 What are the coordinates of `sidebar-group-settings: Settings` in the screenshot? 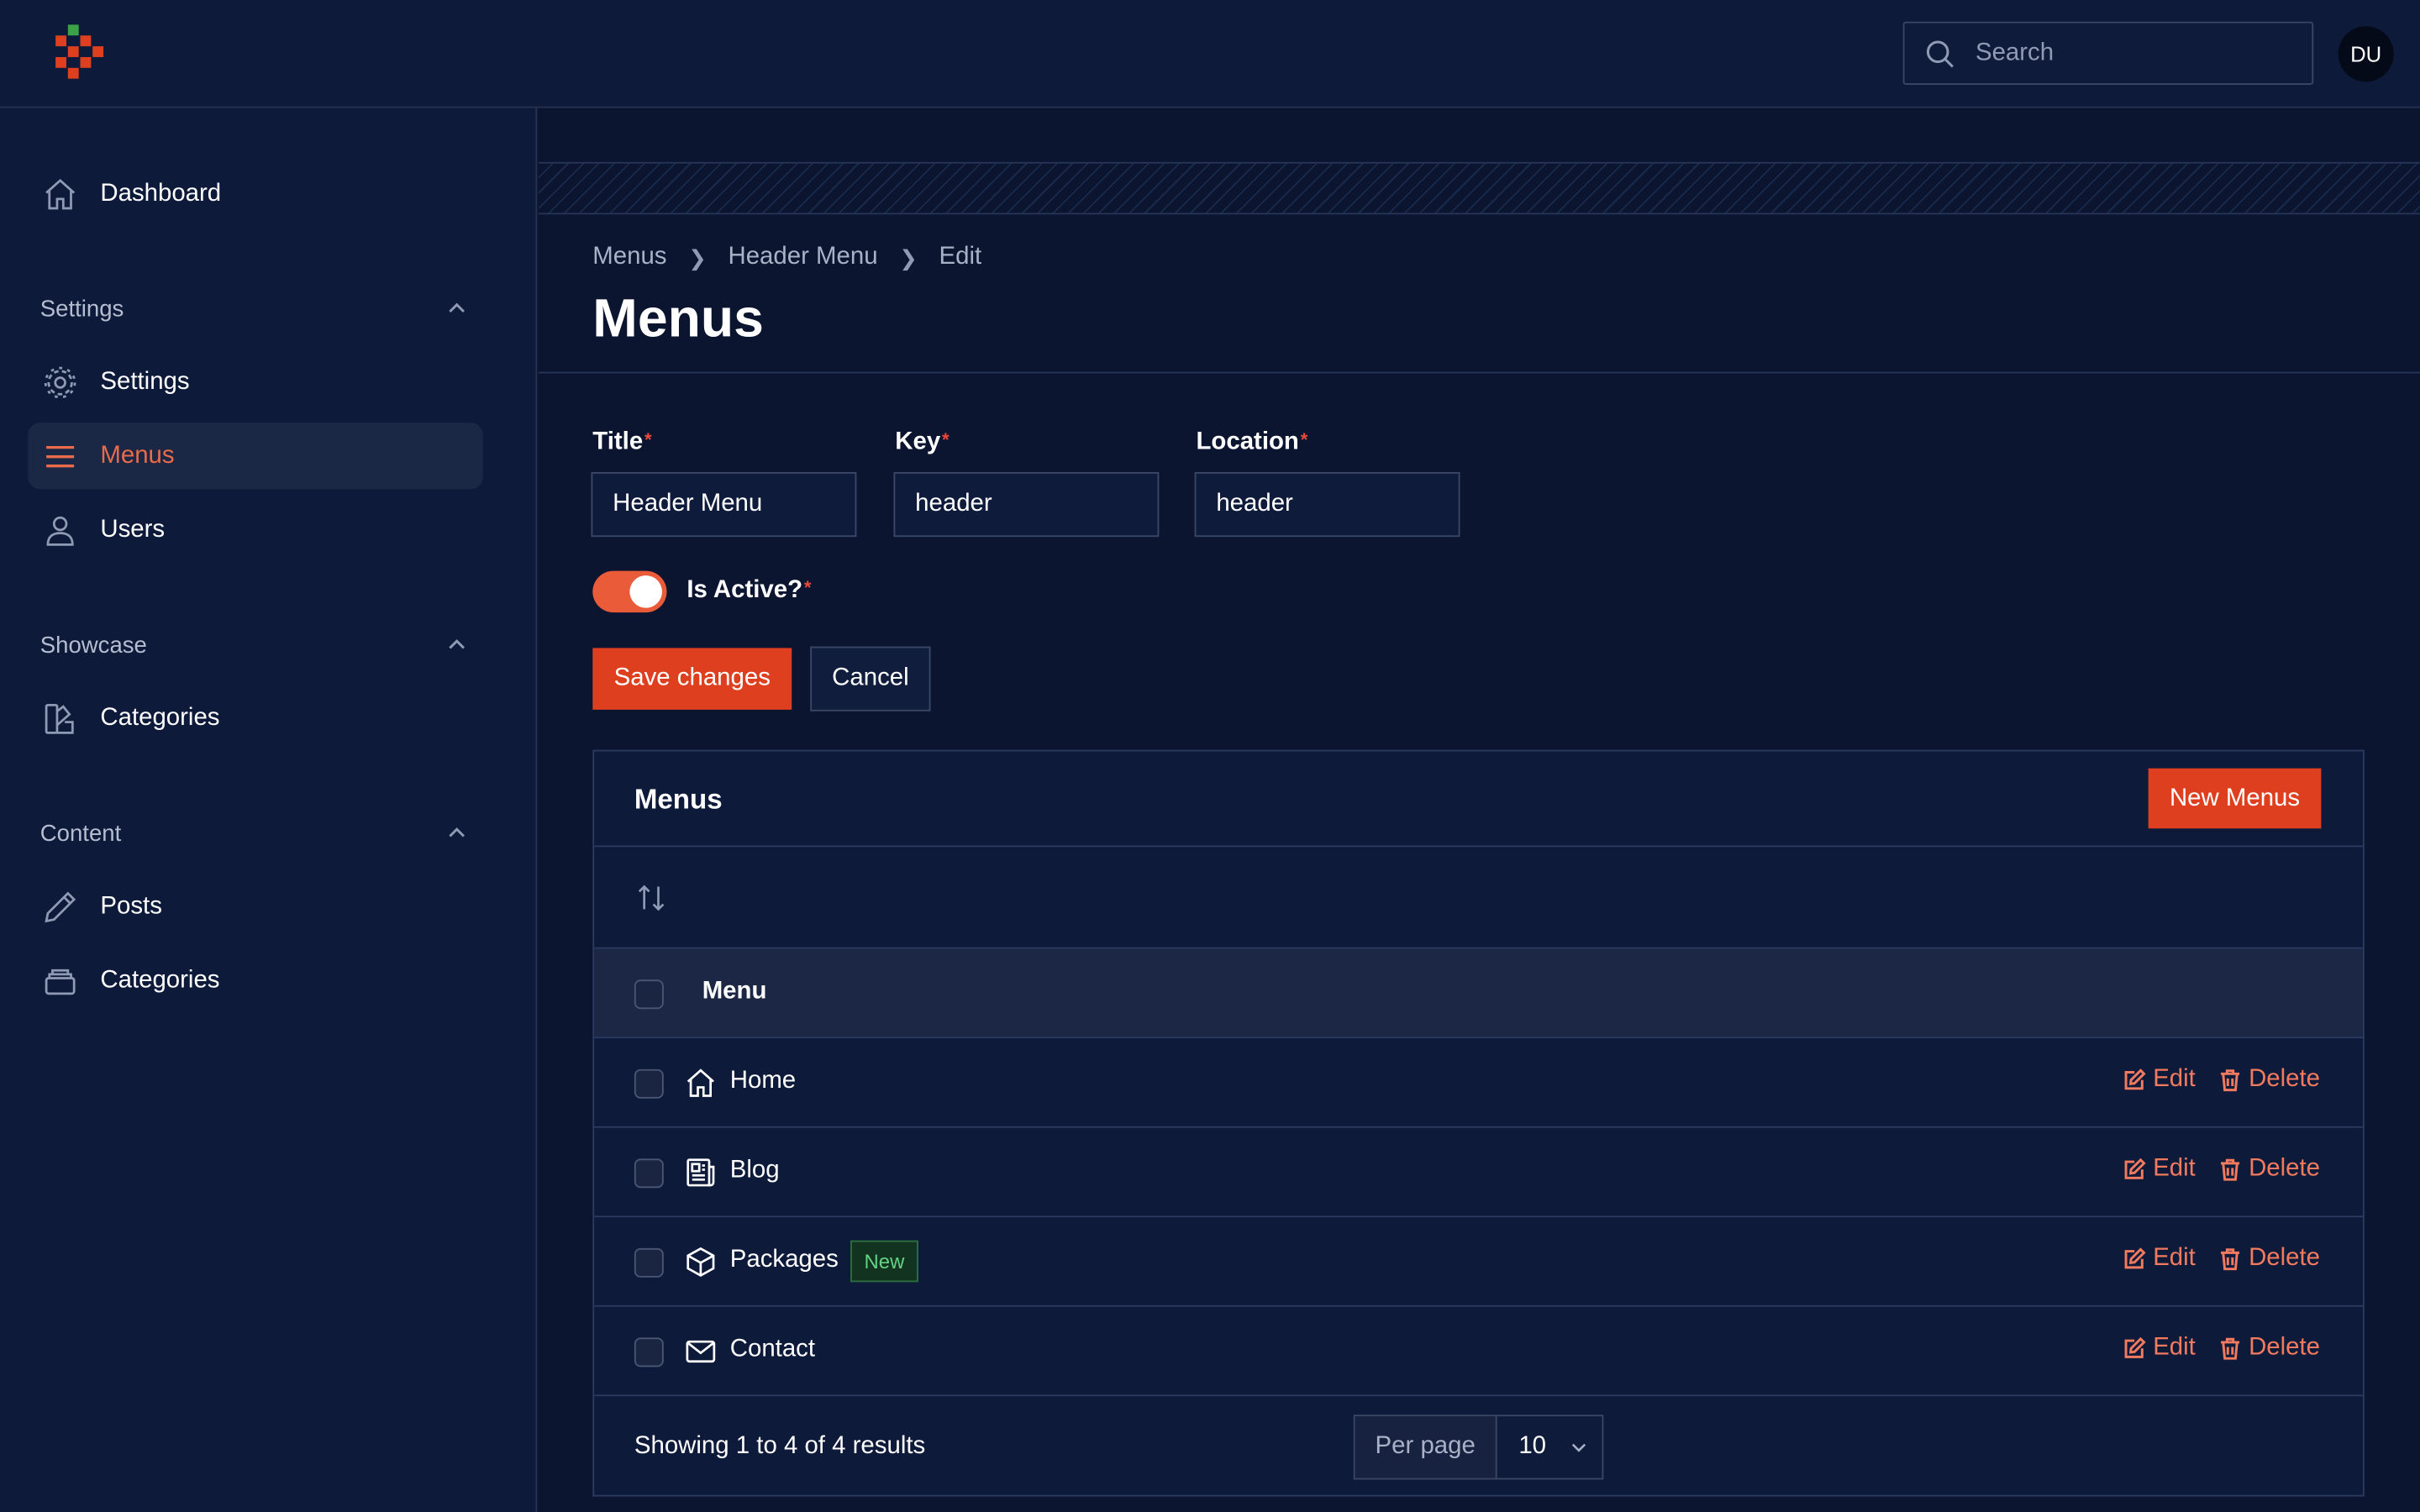 It's located at (255, 308).